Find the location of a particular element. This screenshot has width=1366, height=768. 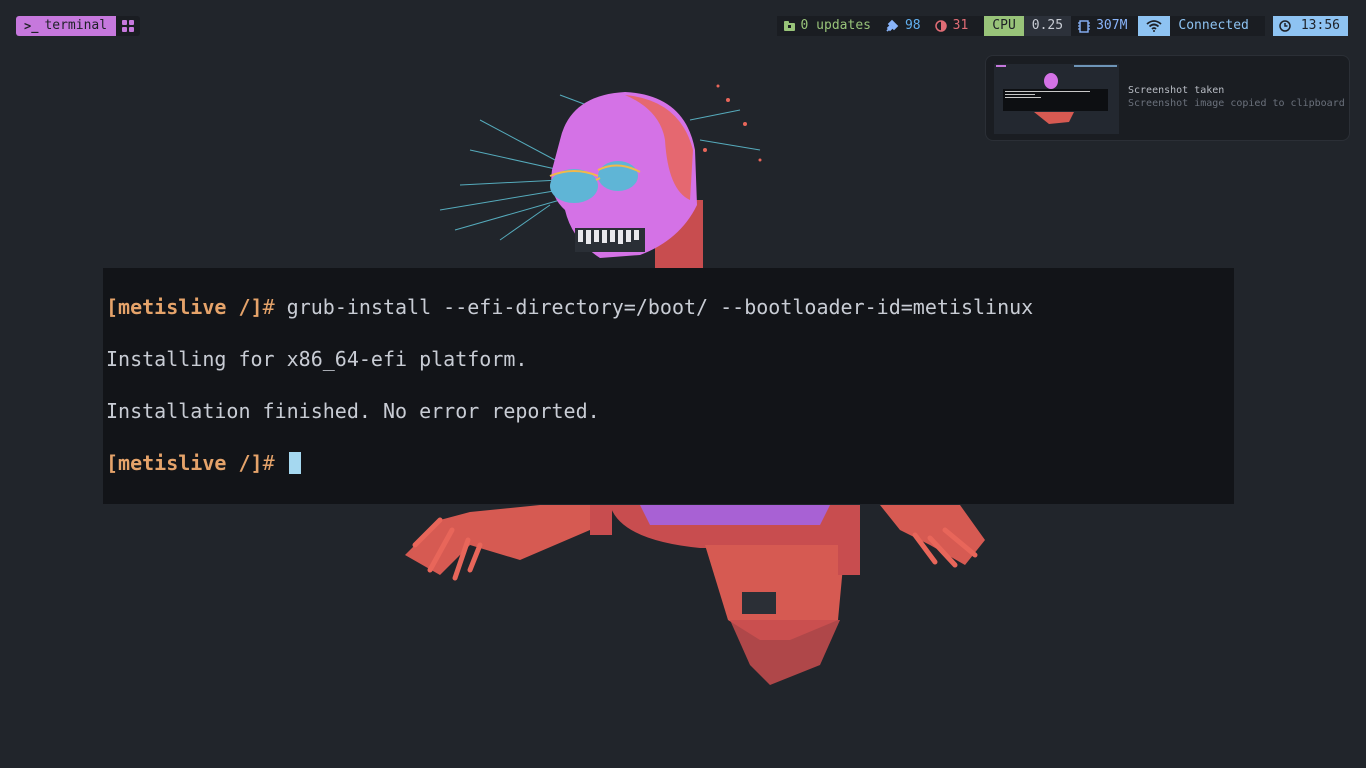

workspace-grid-icon is located at coordinates (128, 26).